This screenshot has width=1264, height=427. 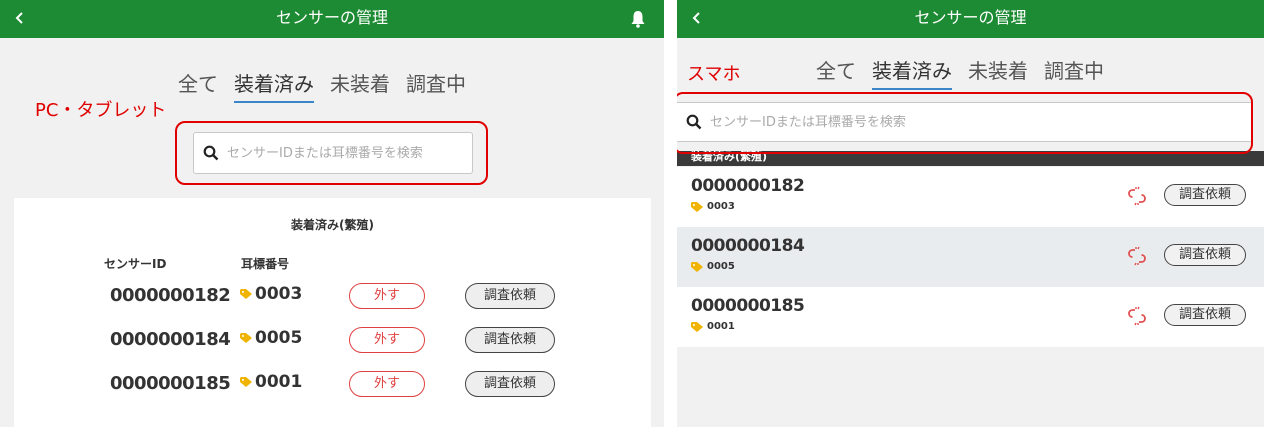 What do you see at coordinates (970, 257) in the screenshot?
I see `list-item: 0000000184 0005 調査依頼` at bounding box center [970, 257].